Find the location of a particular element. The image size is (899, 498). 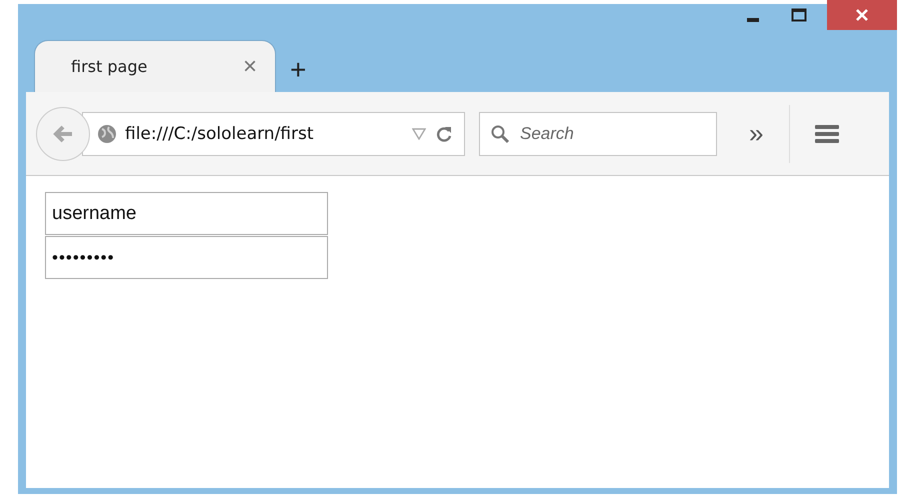

close-button is located at coordinates (862, 15).